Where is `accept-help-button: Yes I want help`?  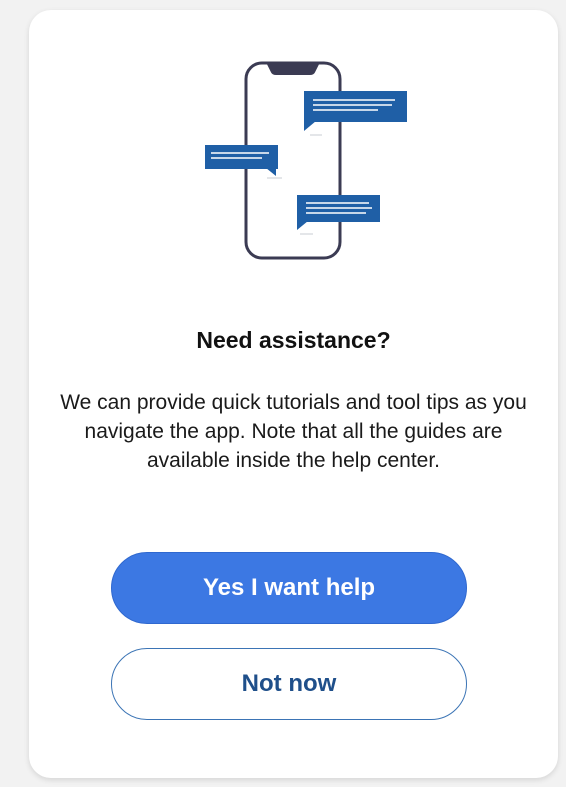 accept-help-button: Yes I want help is located at coordinates (289, 588).